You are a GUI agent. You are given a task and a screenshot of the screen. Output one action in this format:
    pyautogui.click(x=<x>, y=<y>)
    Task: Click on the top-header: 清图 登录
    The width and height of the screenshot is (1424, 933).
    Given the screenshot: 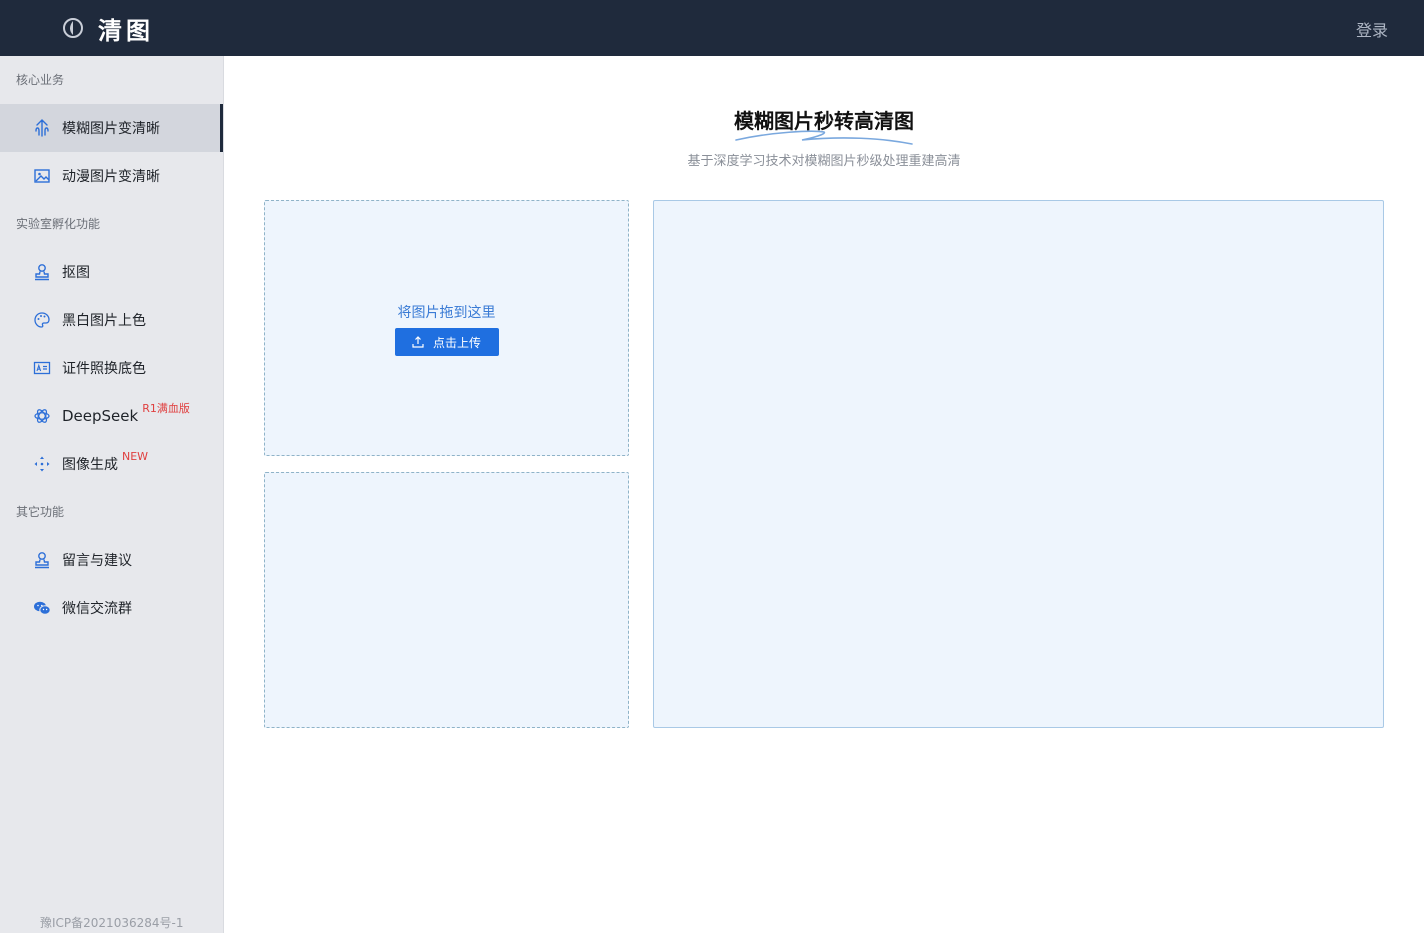 What is the action you would take?
    pyautogui.click(x=712, y=28)
    